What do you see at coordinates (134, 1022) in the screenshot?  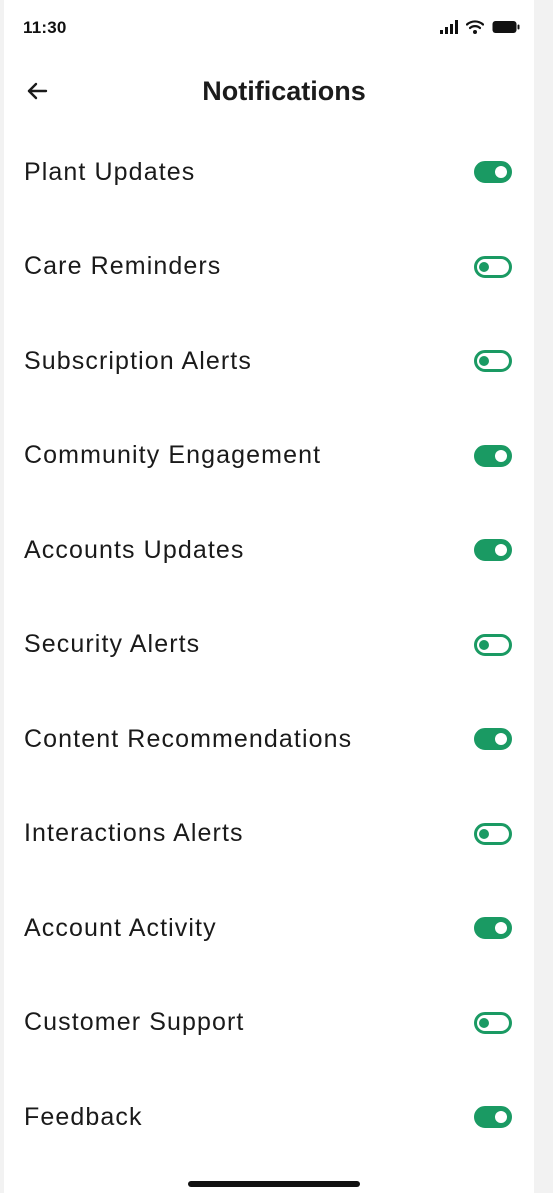 I see `setting-label: Customer Support` at bounding box center [134, 1022].